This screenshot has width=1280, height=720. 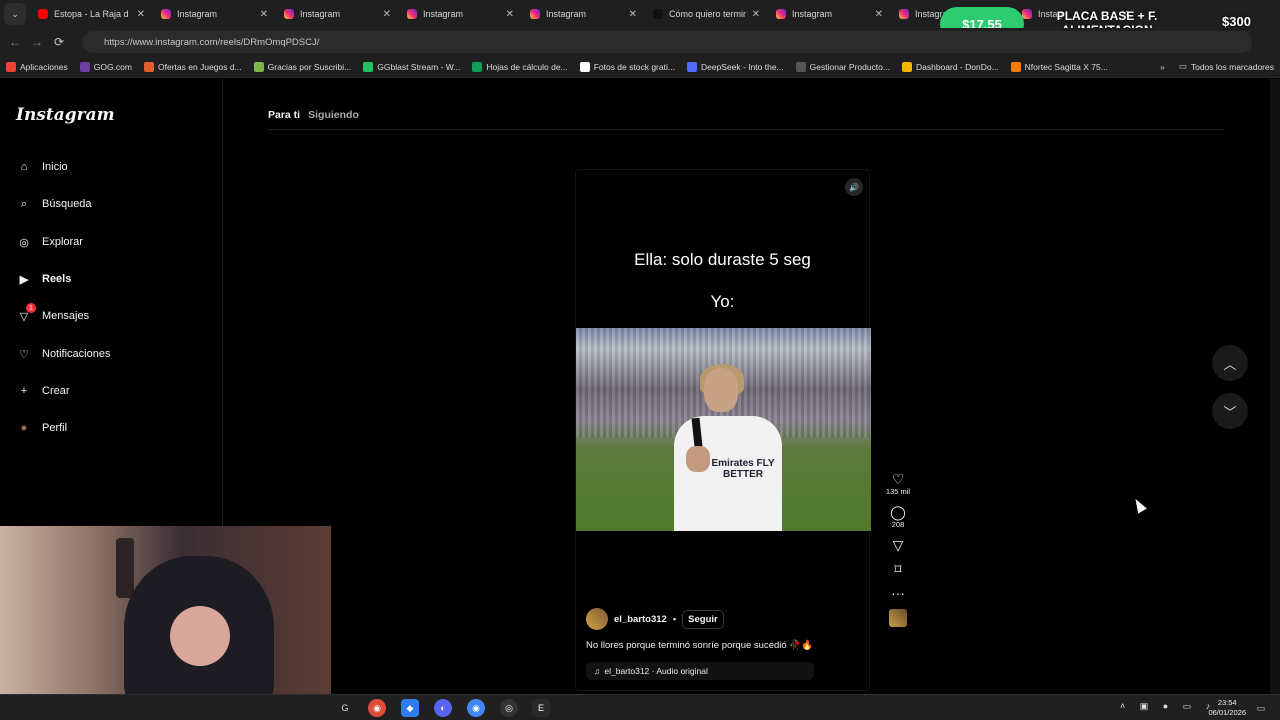 I want to click on home-icon: ⌂, so click(x=24, y=167).